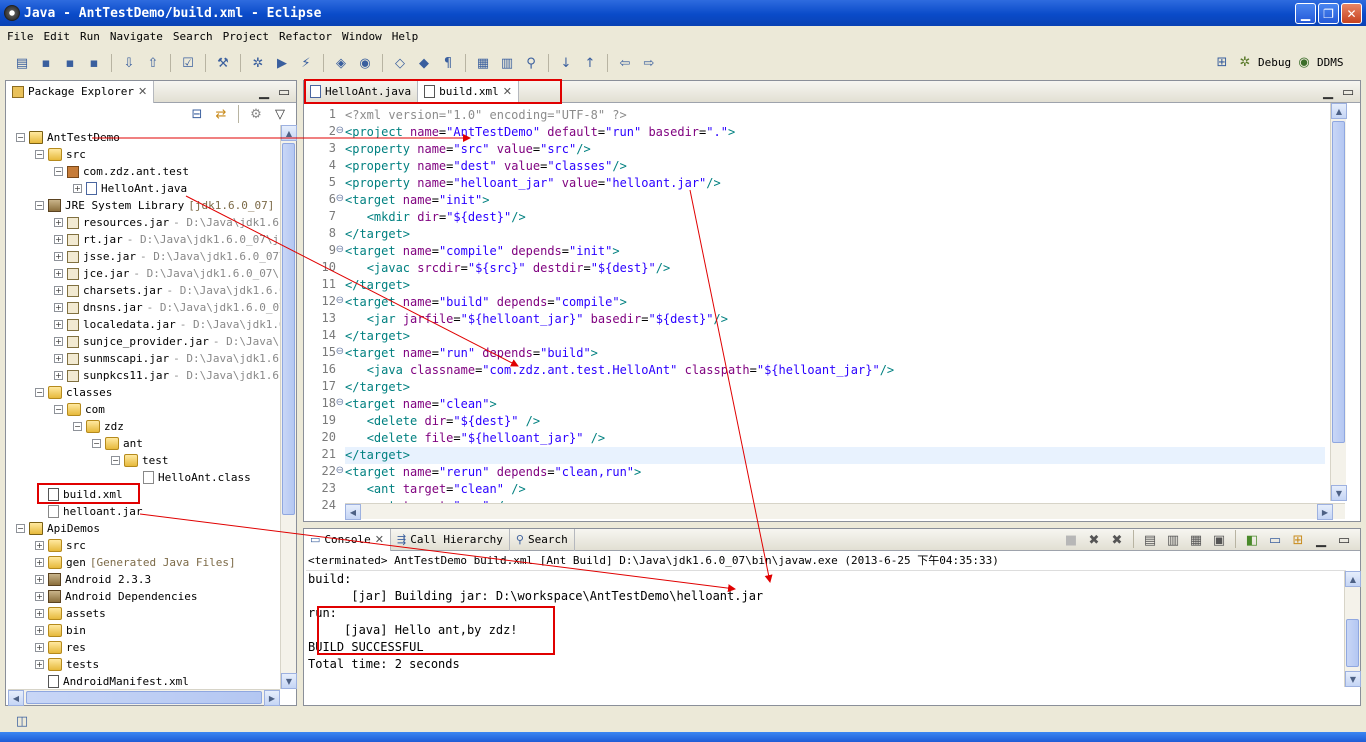 The width and height of the screenshot is (1366, 742). I want to click on tree-item: + localedata.jar - D:\Java\jdk1.6., so click(170, 324).